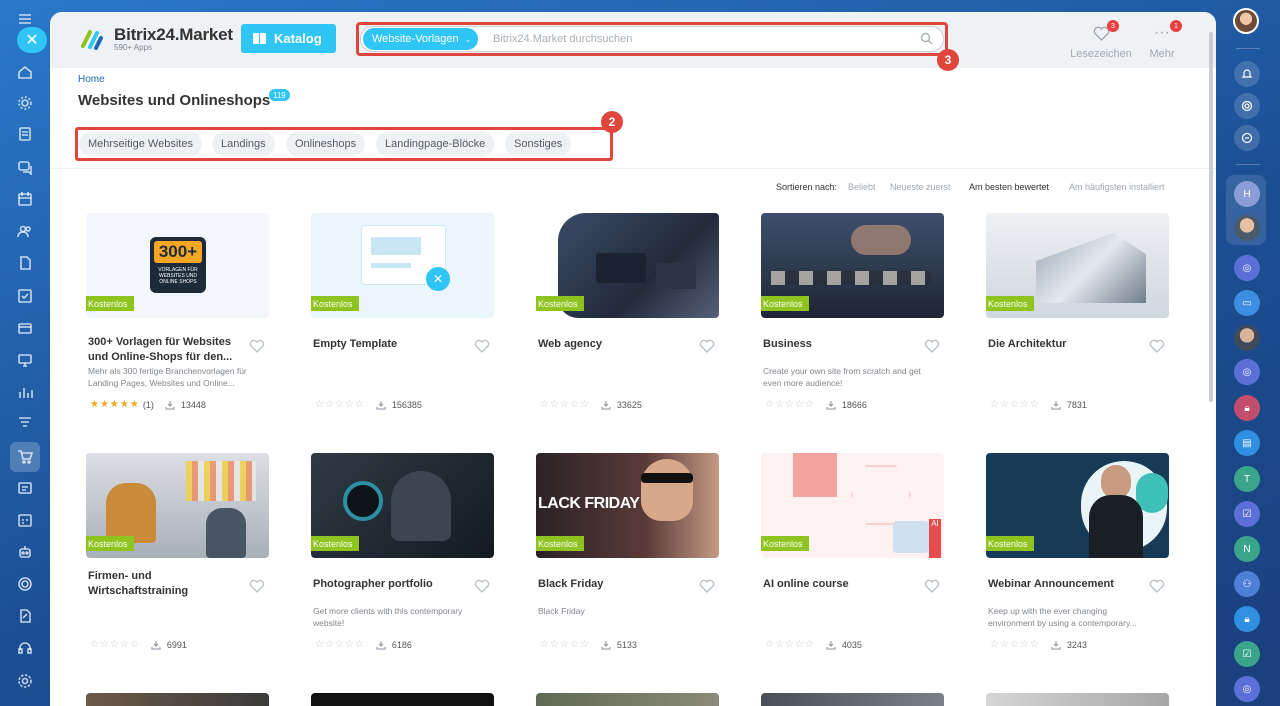 This screenshot has width=1280, height=706. Describe the element at coordinates (32, 40) in the screenshot. I see `close-slider-button: ✕` at that location.